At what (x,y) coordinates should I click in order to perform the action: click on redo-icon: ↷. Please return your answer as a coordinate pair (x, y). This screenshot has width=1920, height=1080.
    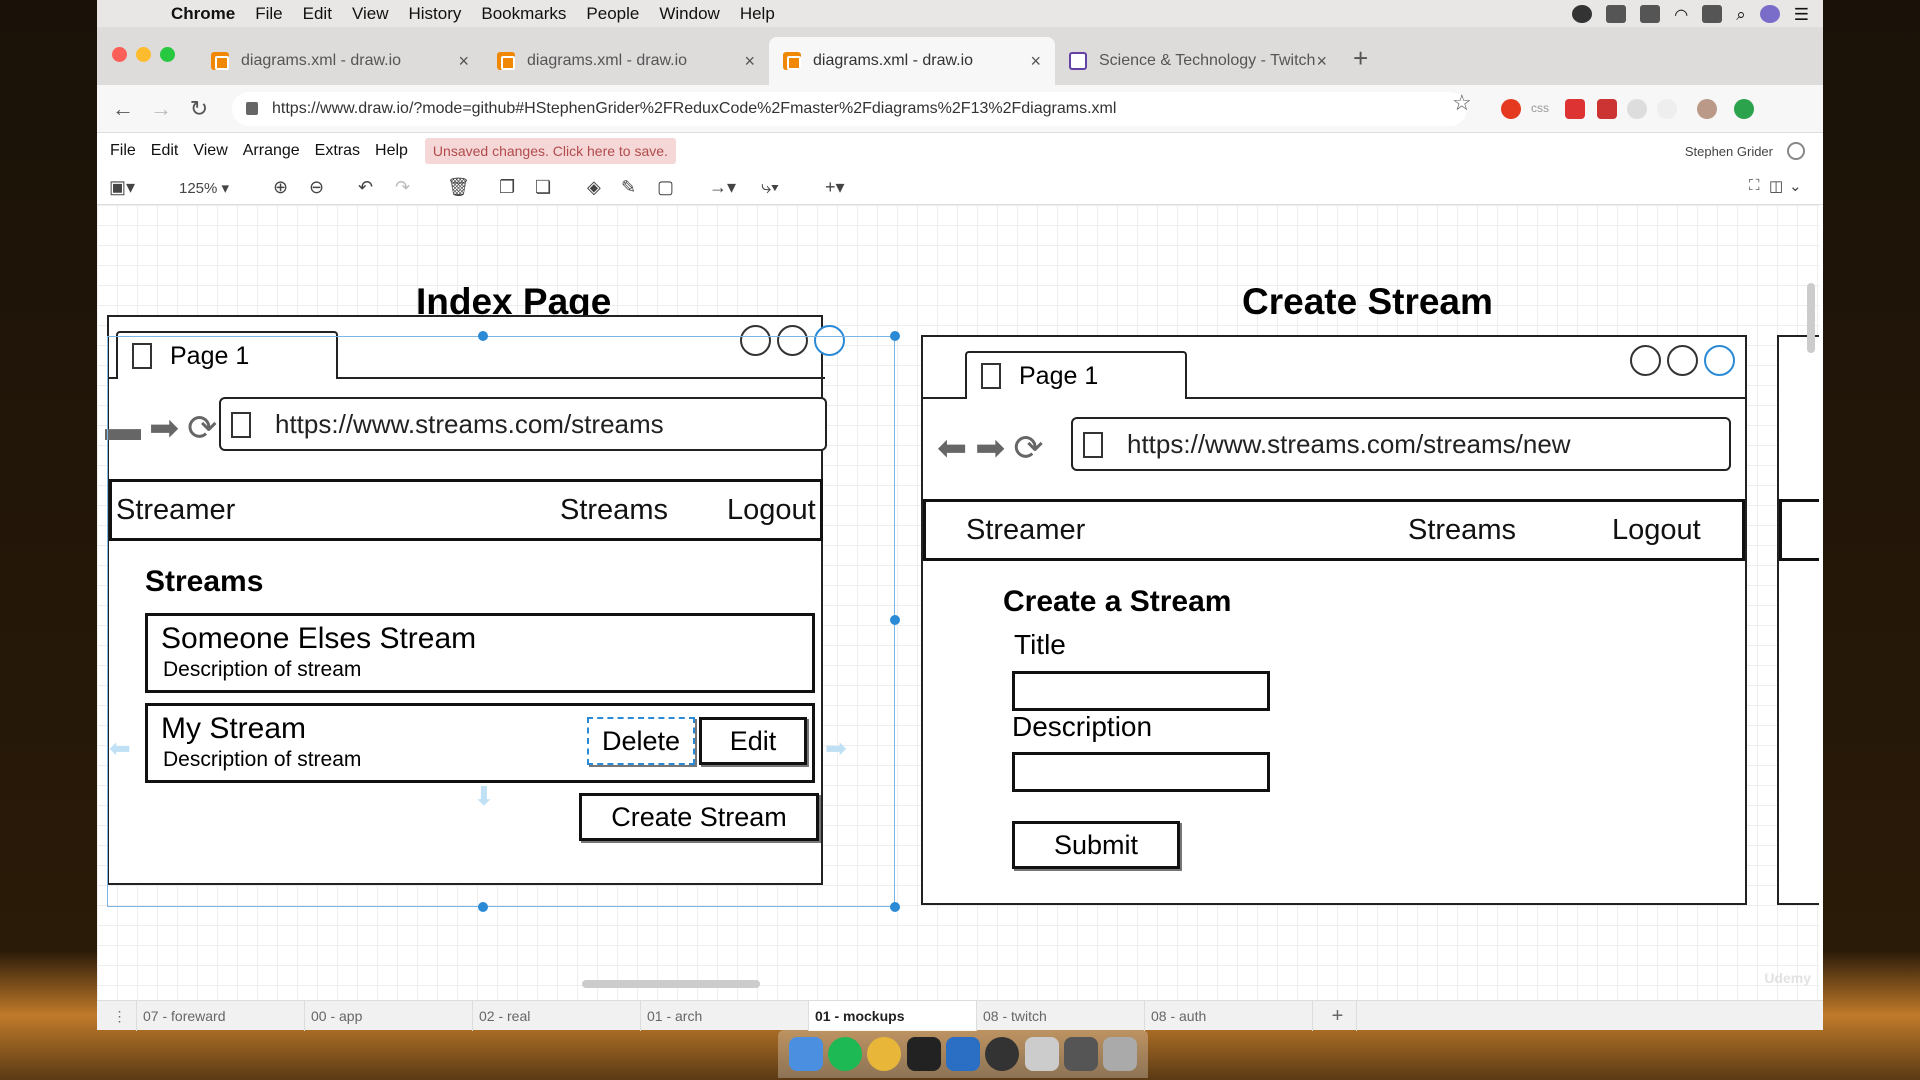
    Looking at the image, I should click on (402, 187).